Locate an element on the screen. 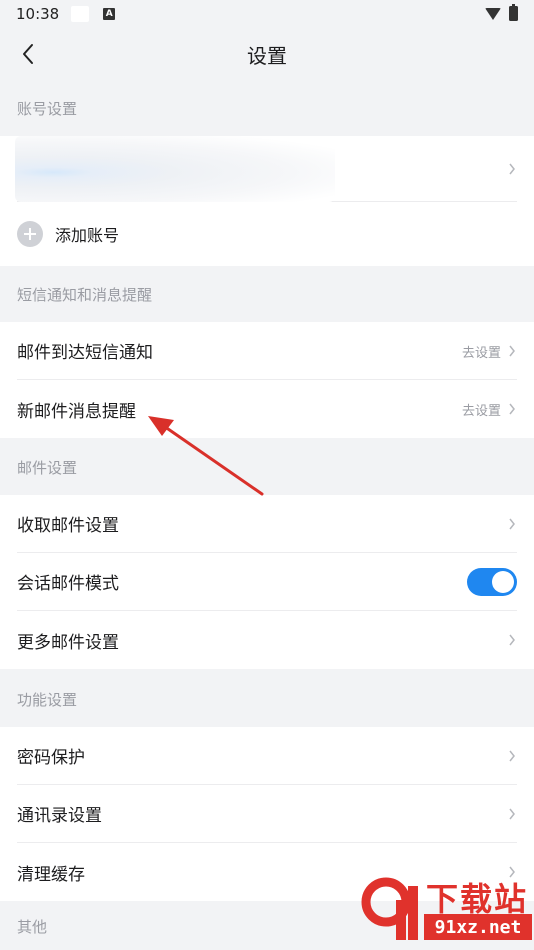 The width and height of the screenshot is (534, 950). page-title: 设置 is located at coordinates (267, 55).